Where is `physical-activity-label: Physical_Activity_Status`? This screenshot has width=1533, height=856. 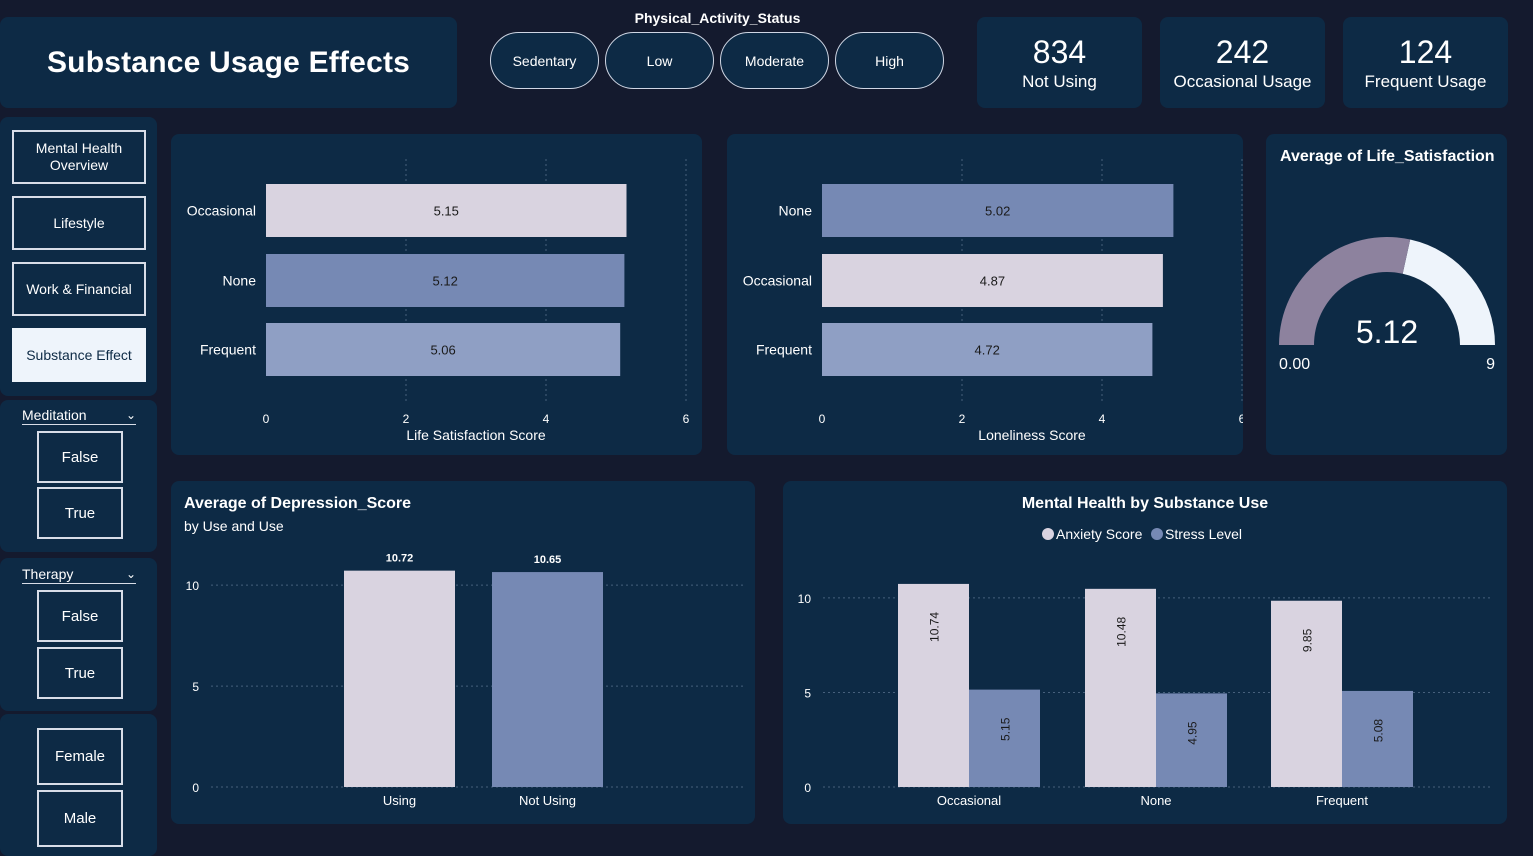 physical-activity-label: Physical_Activity_Status is located at coordinates (717, 18).